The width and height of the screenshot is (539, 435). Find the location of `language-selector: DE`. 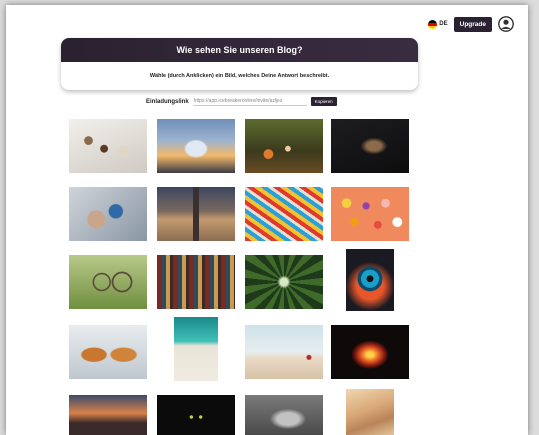

language-selector: DE is located at coordinates (438, 24).